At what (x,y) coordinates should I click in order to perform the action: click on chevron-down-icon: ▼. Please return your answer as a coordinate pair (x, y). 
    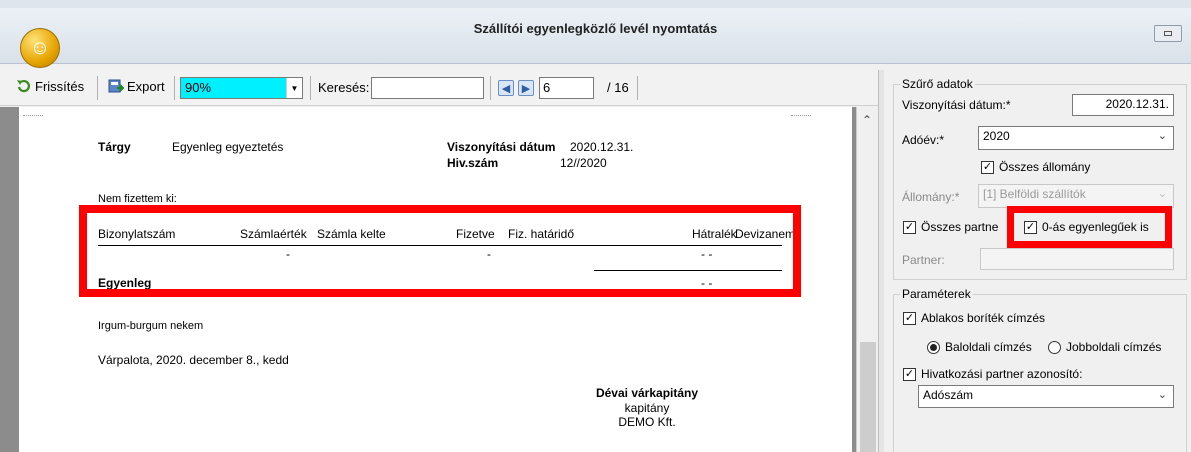
    Looking at the image, I should click on (294, 88).